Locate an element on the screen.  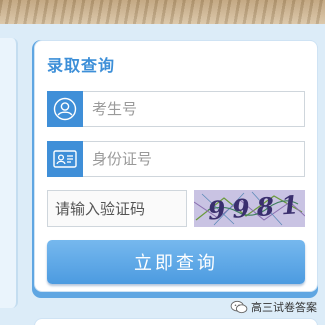
lower-card-edge is located at coordinates (176, 321).